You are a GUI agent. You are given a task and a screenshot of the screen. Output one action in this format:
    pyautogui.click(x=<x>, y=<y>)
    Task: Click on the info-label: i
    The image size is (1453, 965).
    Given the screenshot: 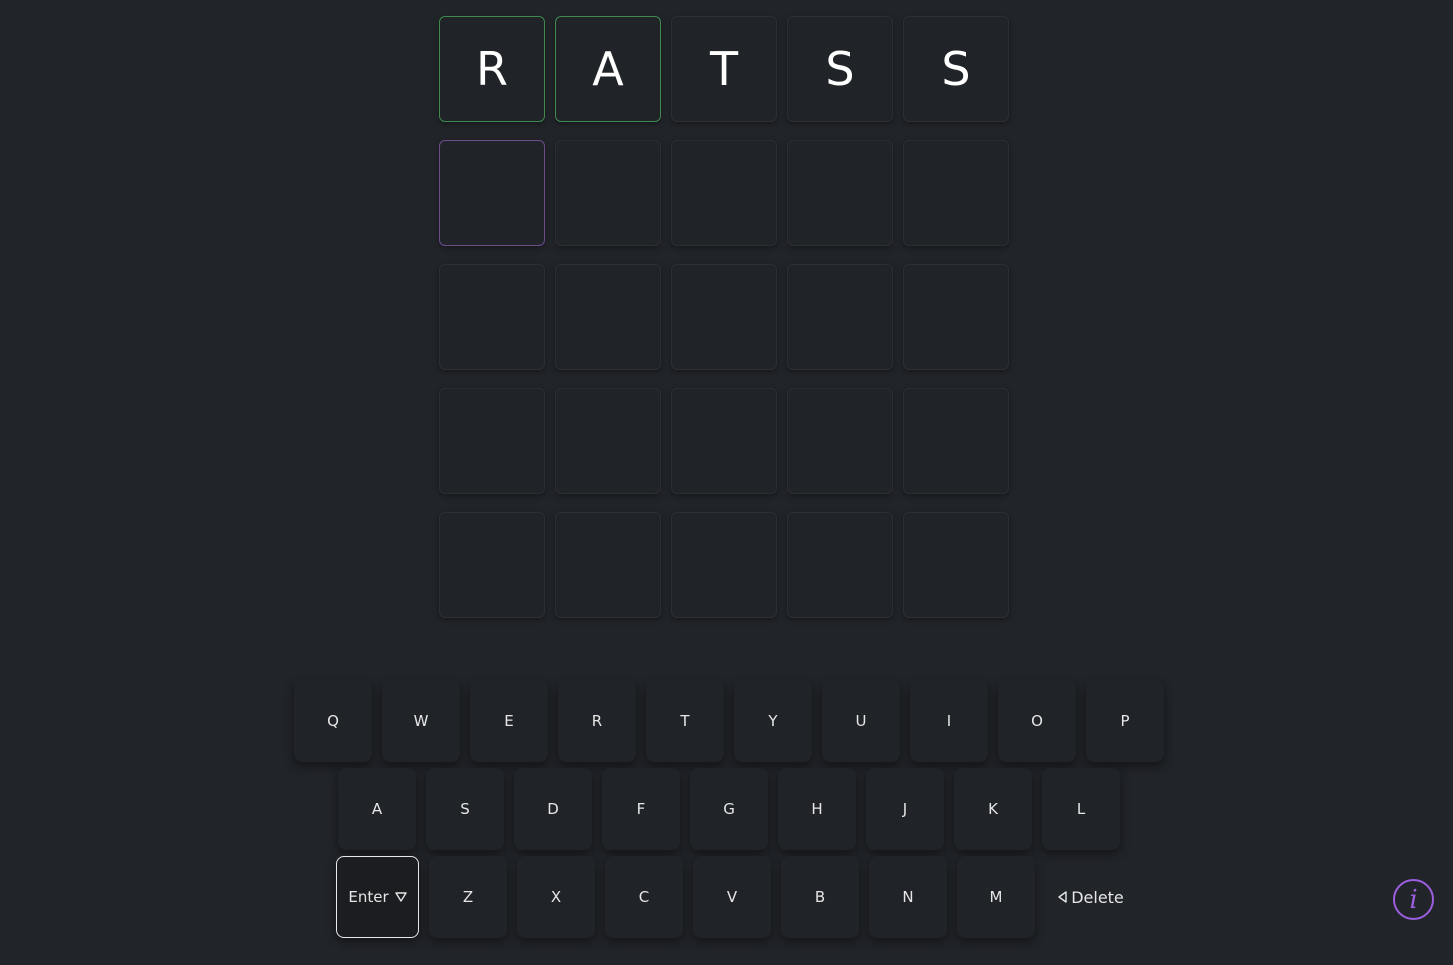 What is the action you would take?
    pyautogui.click(x=1413, y=899)
    